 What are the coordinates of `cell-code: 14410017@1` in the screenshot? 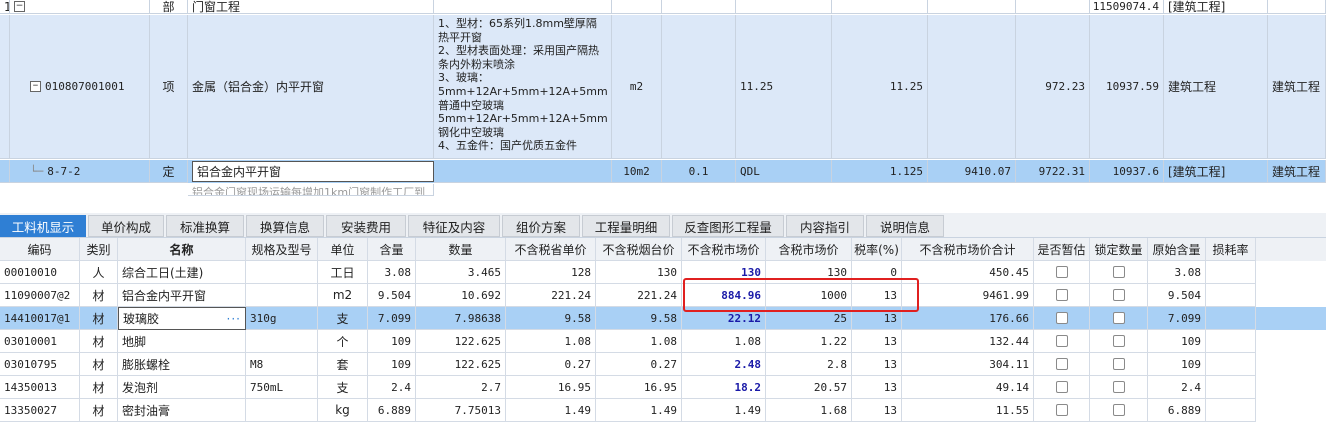 It's located at (40, 318).